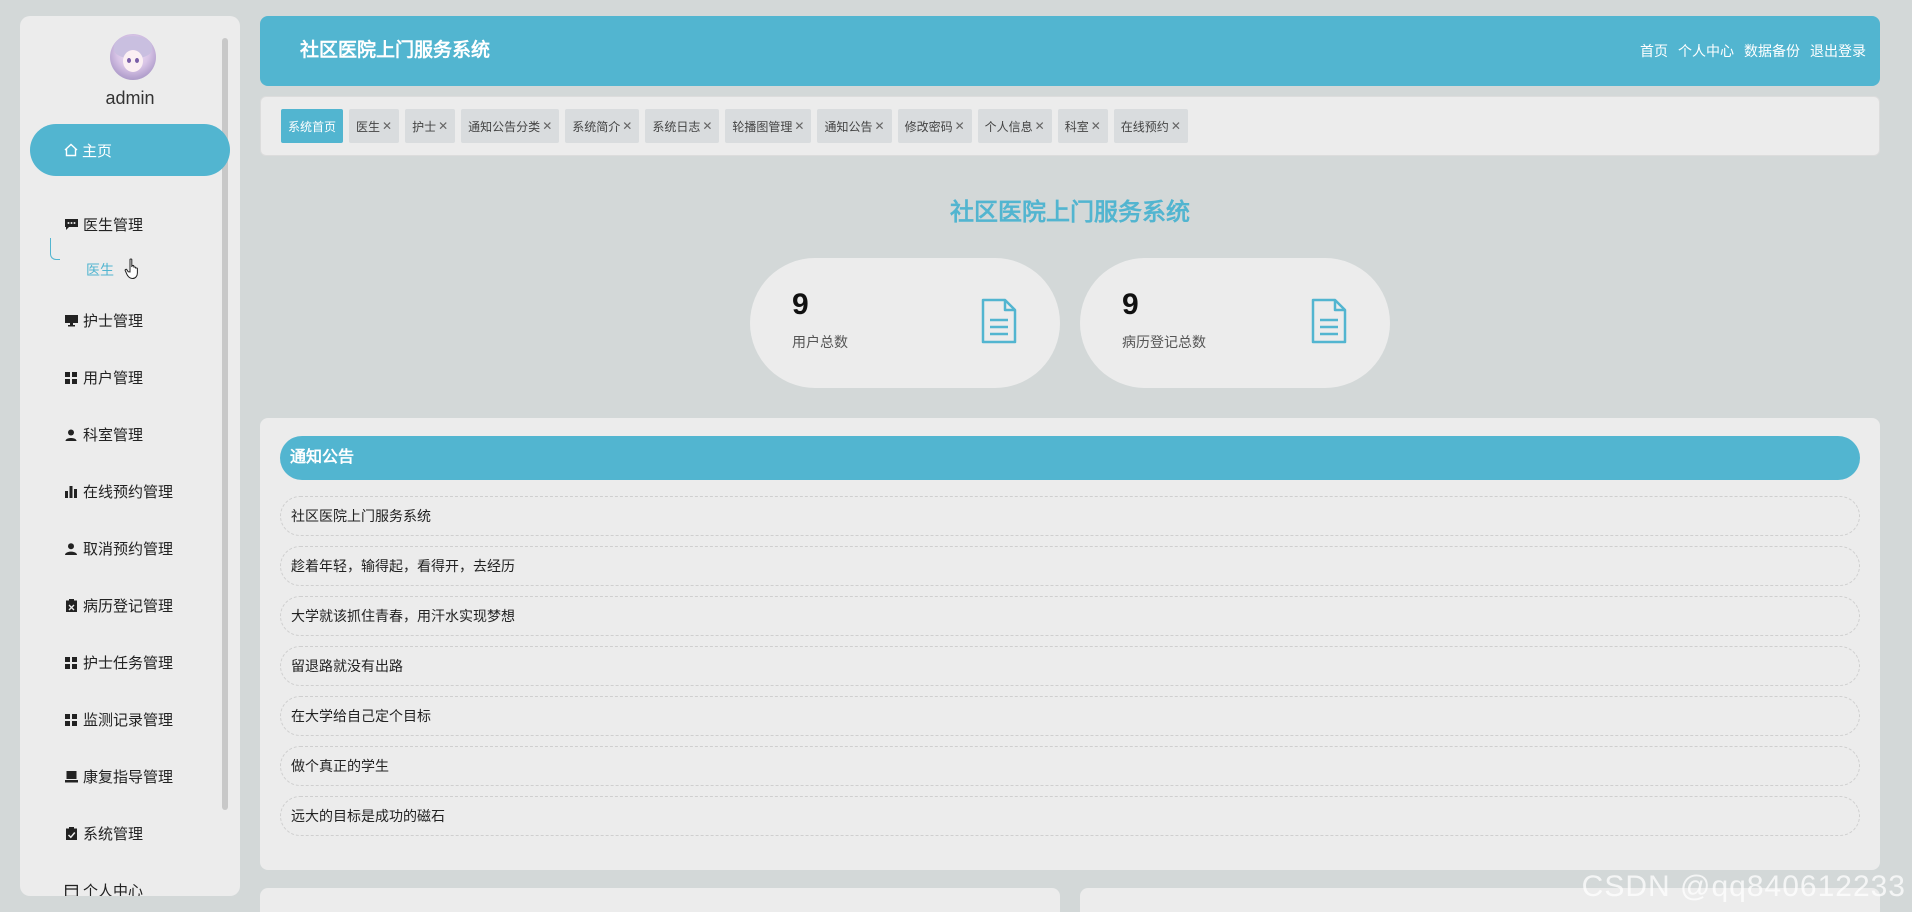  What do you see at coordinates (128, 606) in the screenshot?
I see `sidebar-item-label: 病历登记管理` at bounding box center [128, 606].